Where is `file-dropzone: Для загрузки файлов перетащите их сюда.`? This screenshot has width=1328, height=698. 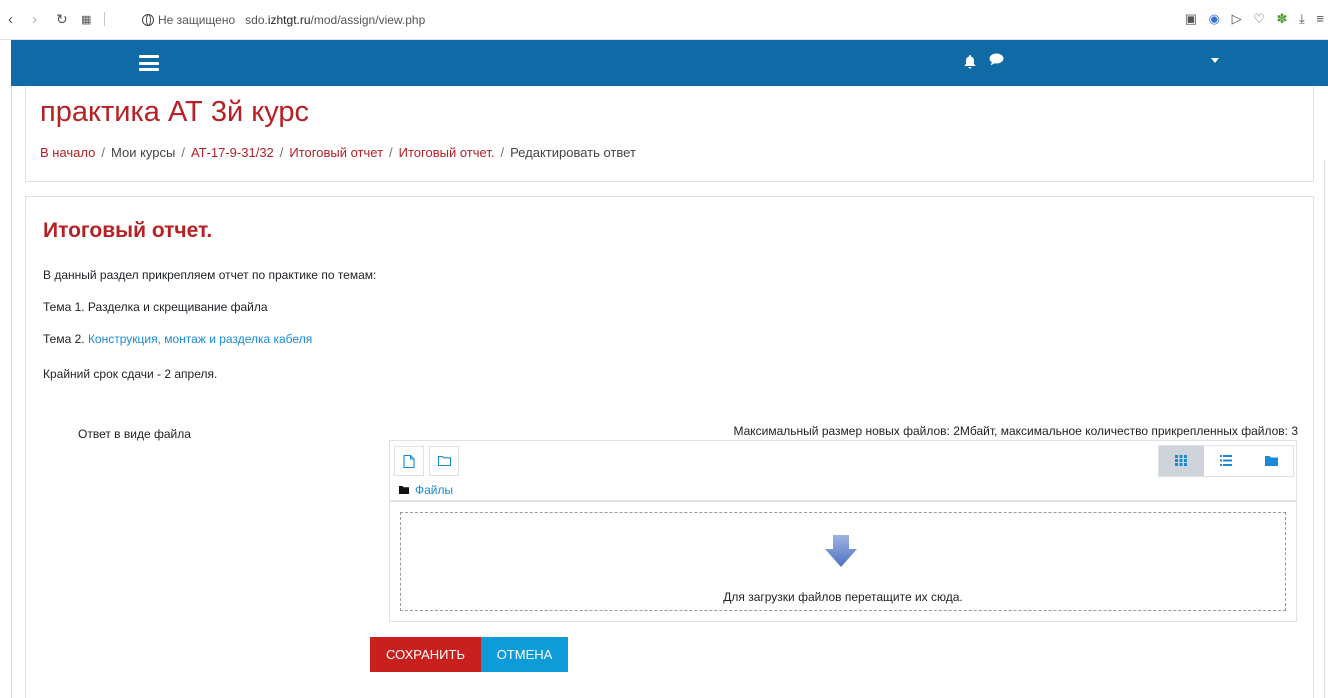 file-dropzone: Для загрузки файлов перетащите их сюда. is located at coordinates (843, 561).